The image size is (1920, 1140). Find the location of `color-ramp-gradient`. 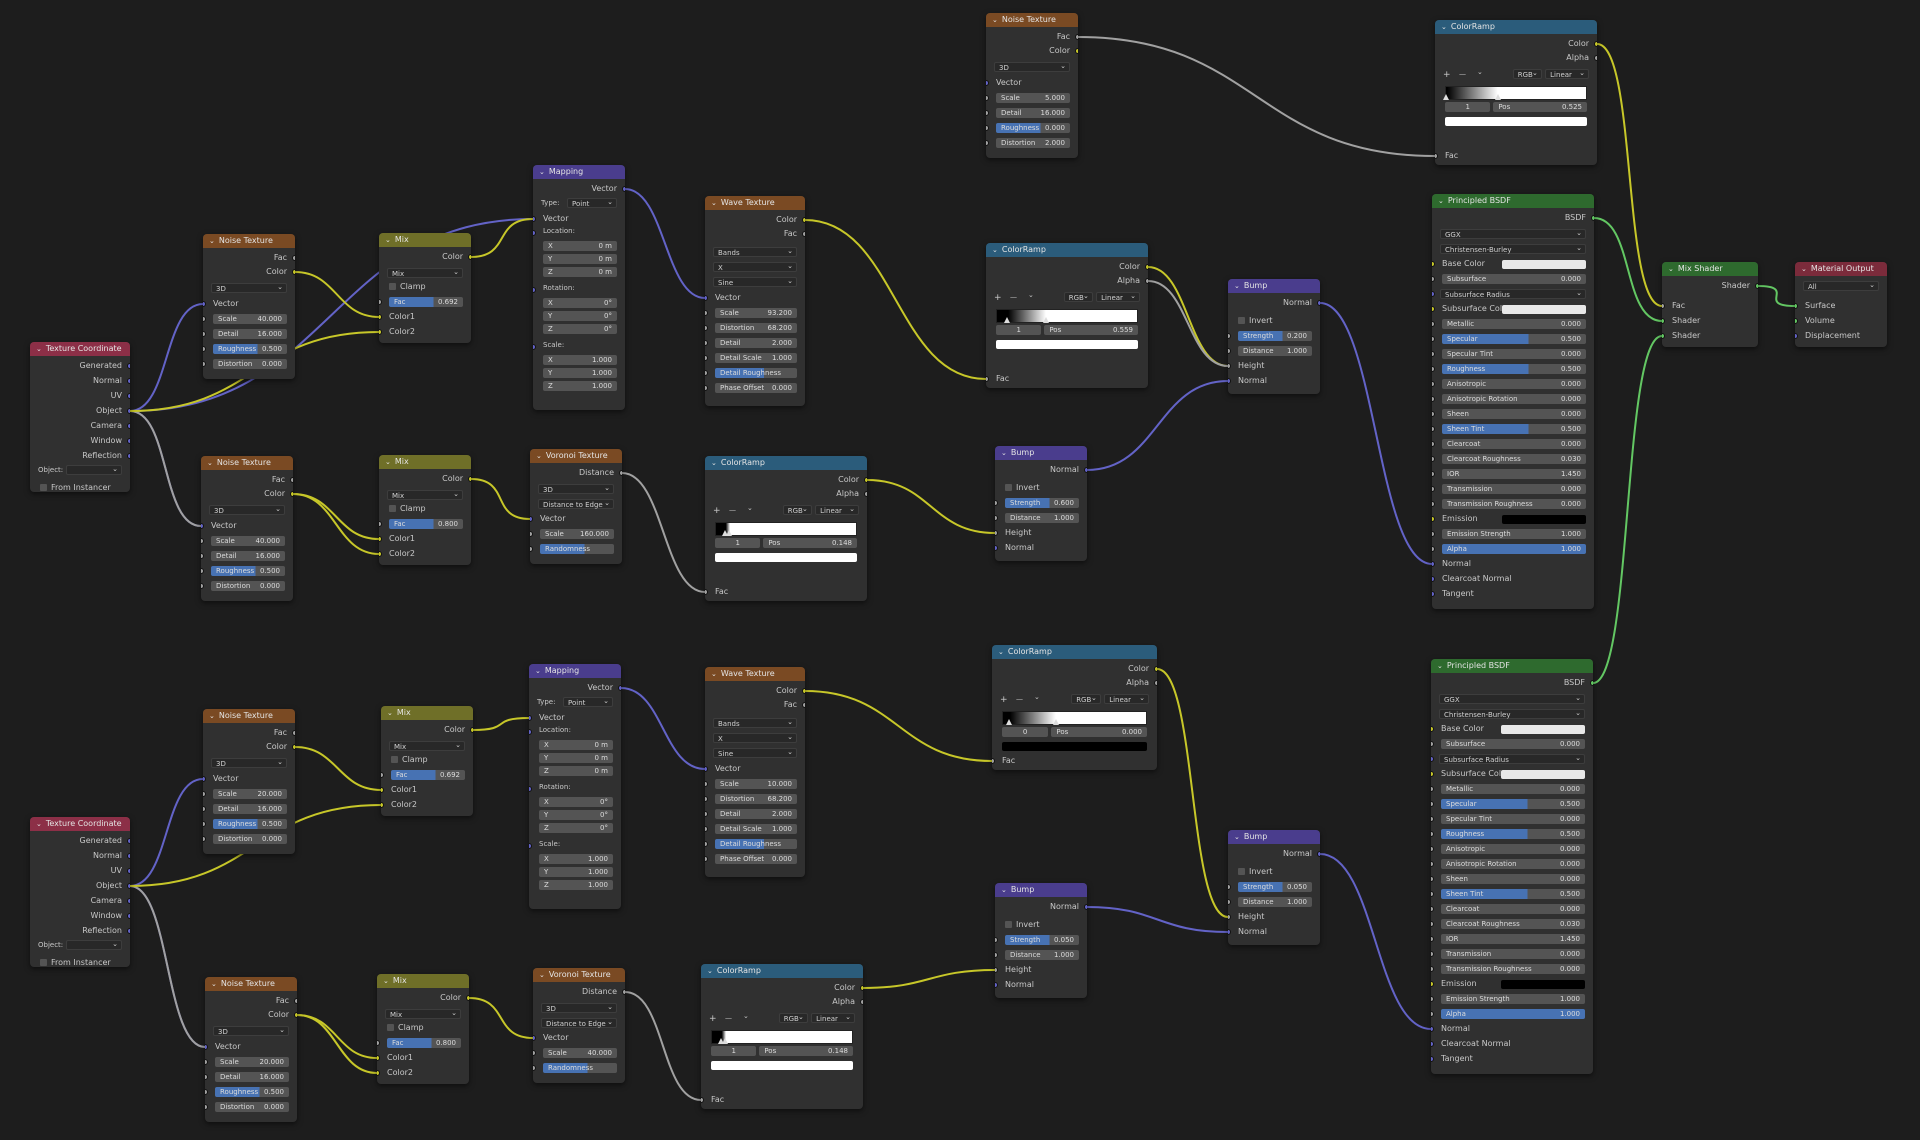

color-ramp-gradient is located at coordinates (1516, 93).